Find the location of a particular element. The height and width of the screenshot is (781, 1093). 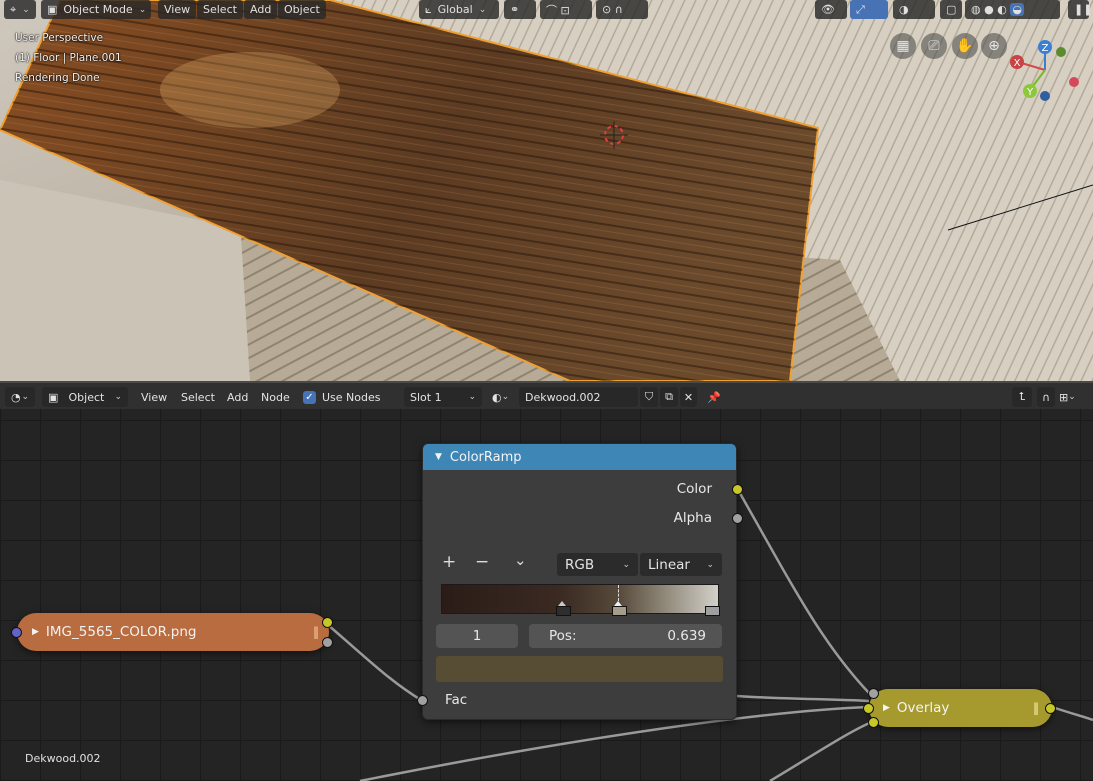

proportional-edit-button: ⊙ ∩ is located at coordinates (622, 9).